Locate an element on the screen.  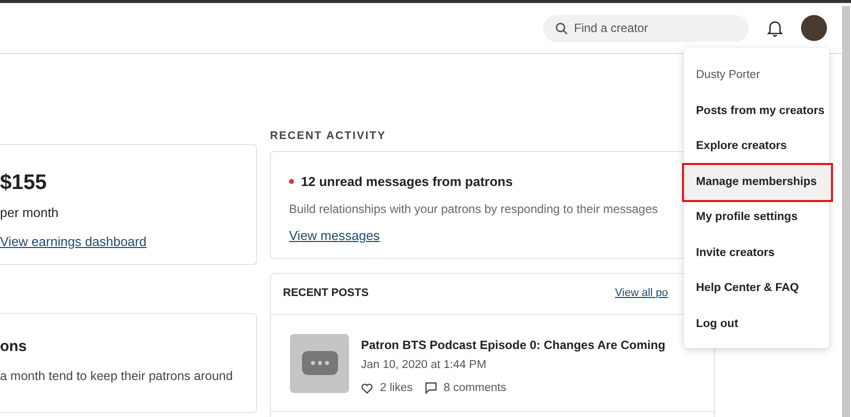
avatar is located at coordinates (814, 28).